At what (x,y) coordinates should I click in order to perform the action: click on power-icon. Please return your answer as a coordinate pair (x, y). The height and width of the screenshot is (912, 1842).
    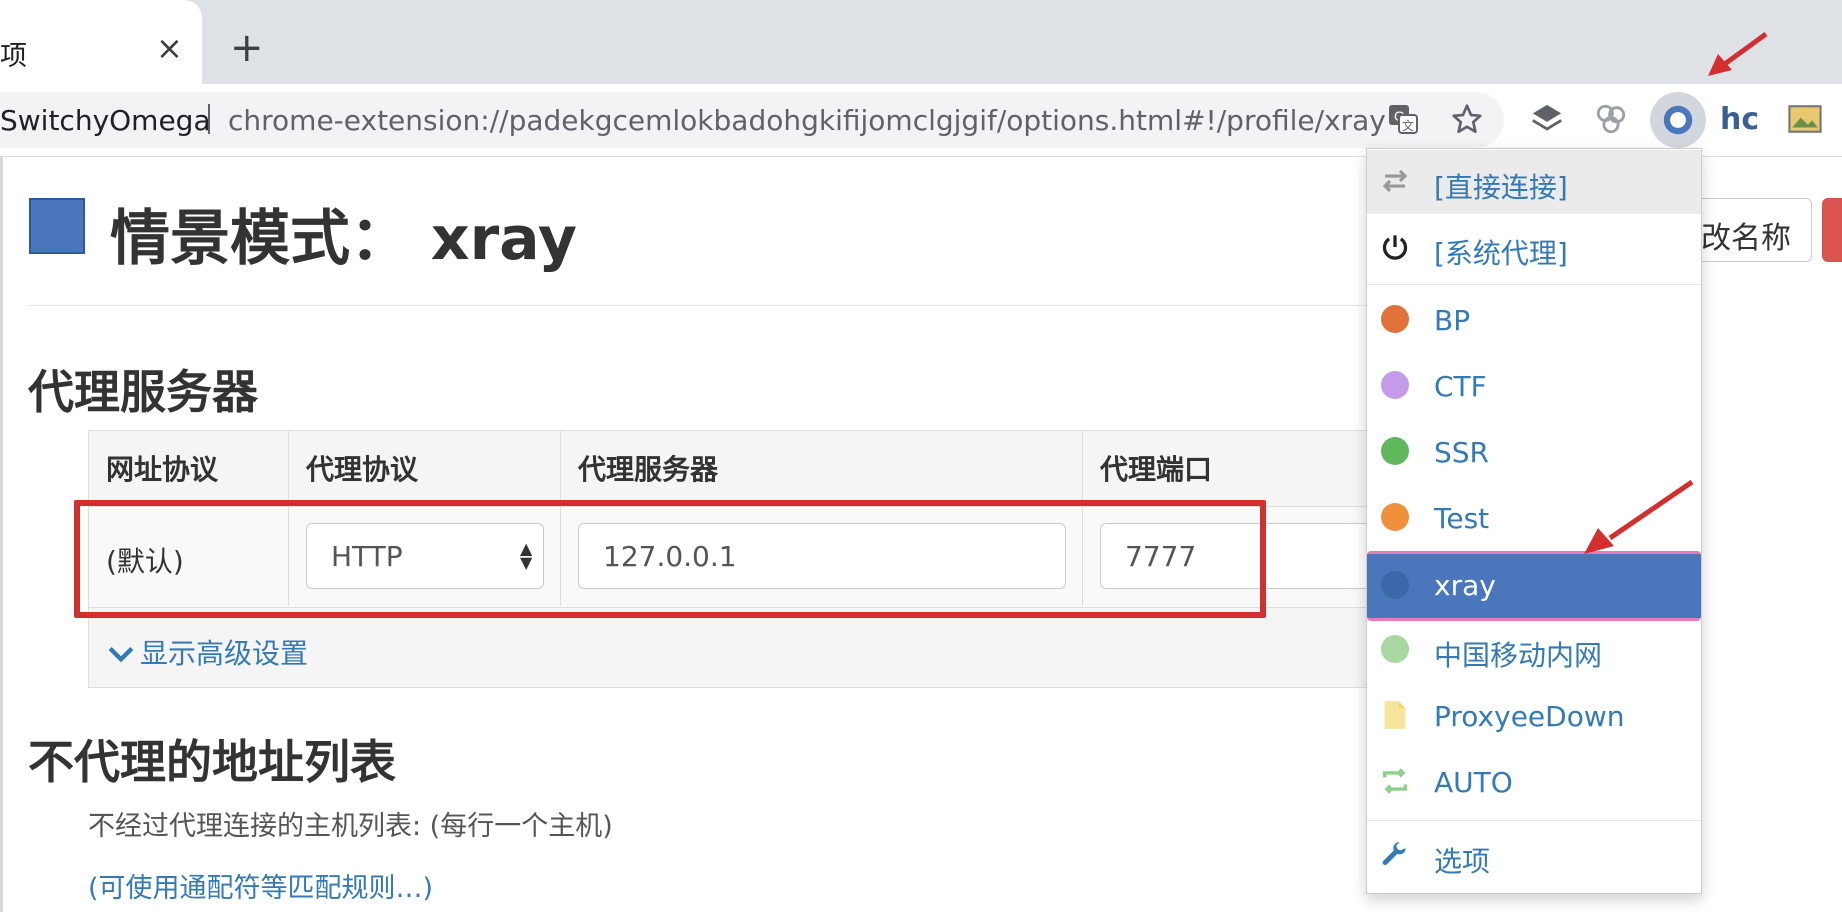
    Looking at the image, I should click on (1395, 247).